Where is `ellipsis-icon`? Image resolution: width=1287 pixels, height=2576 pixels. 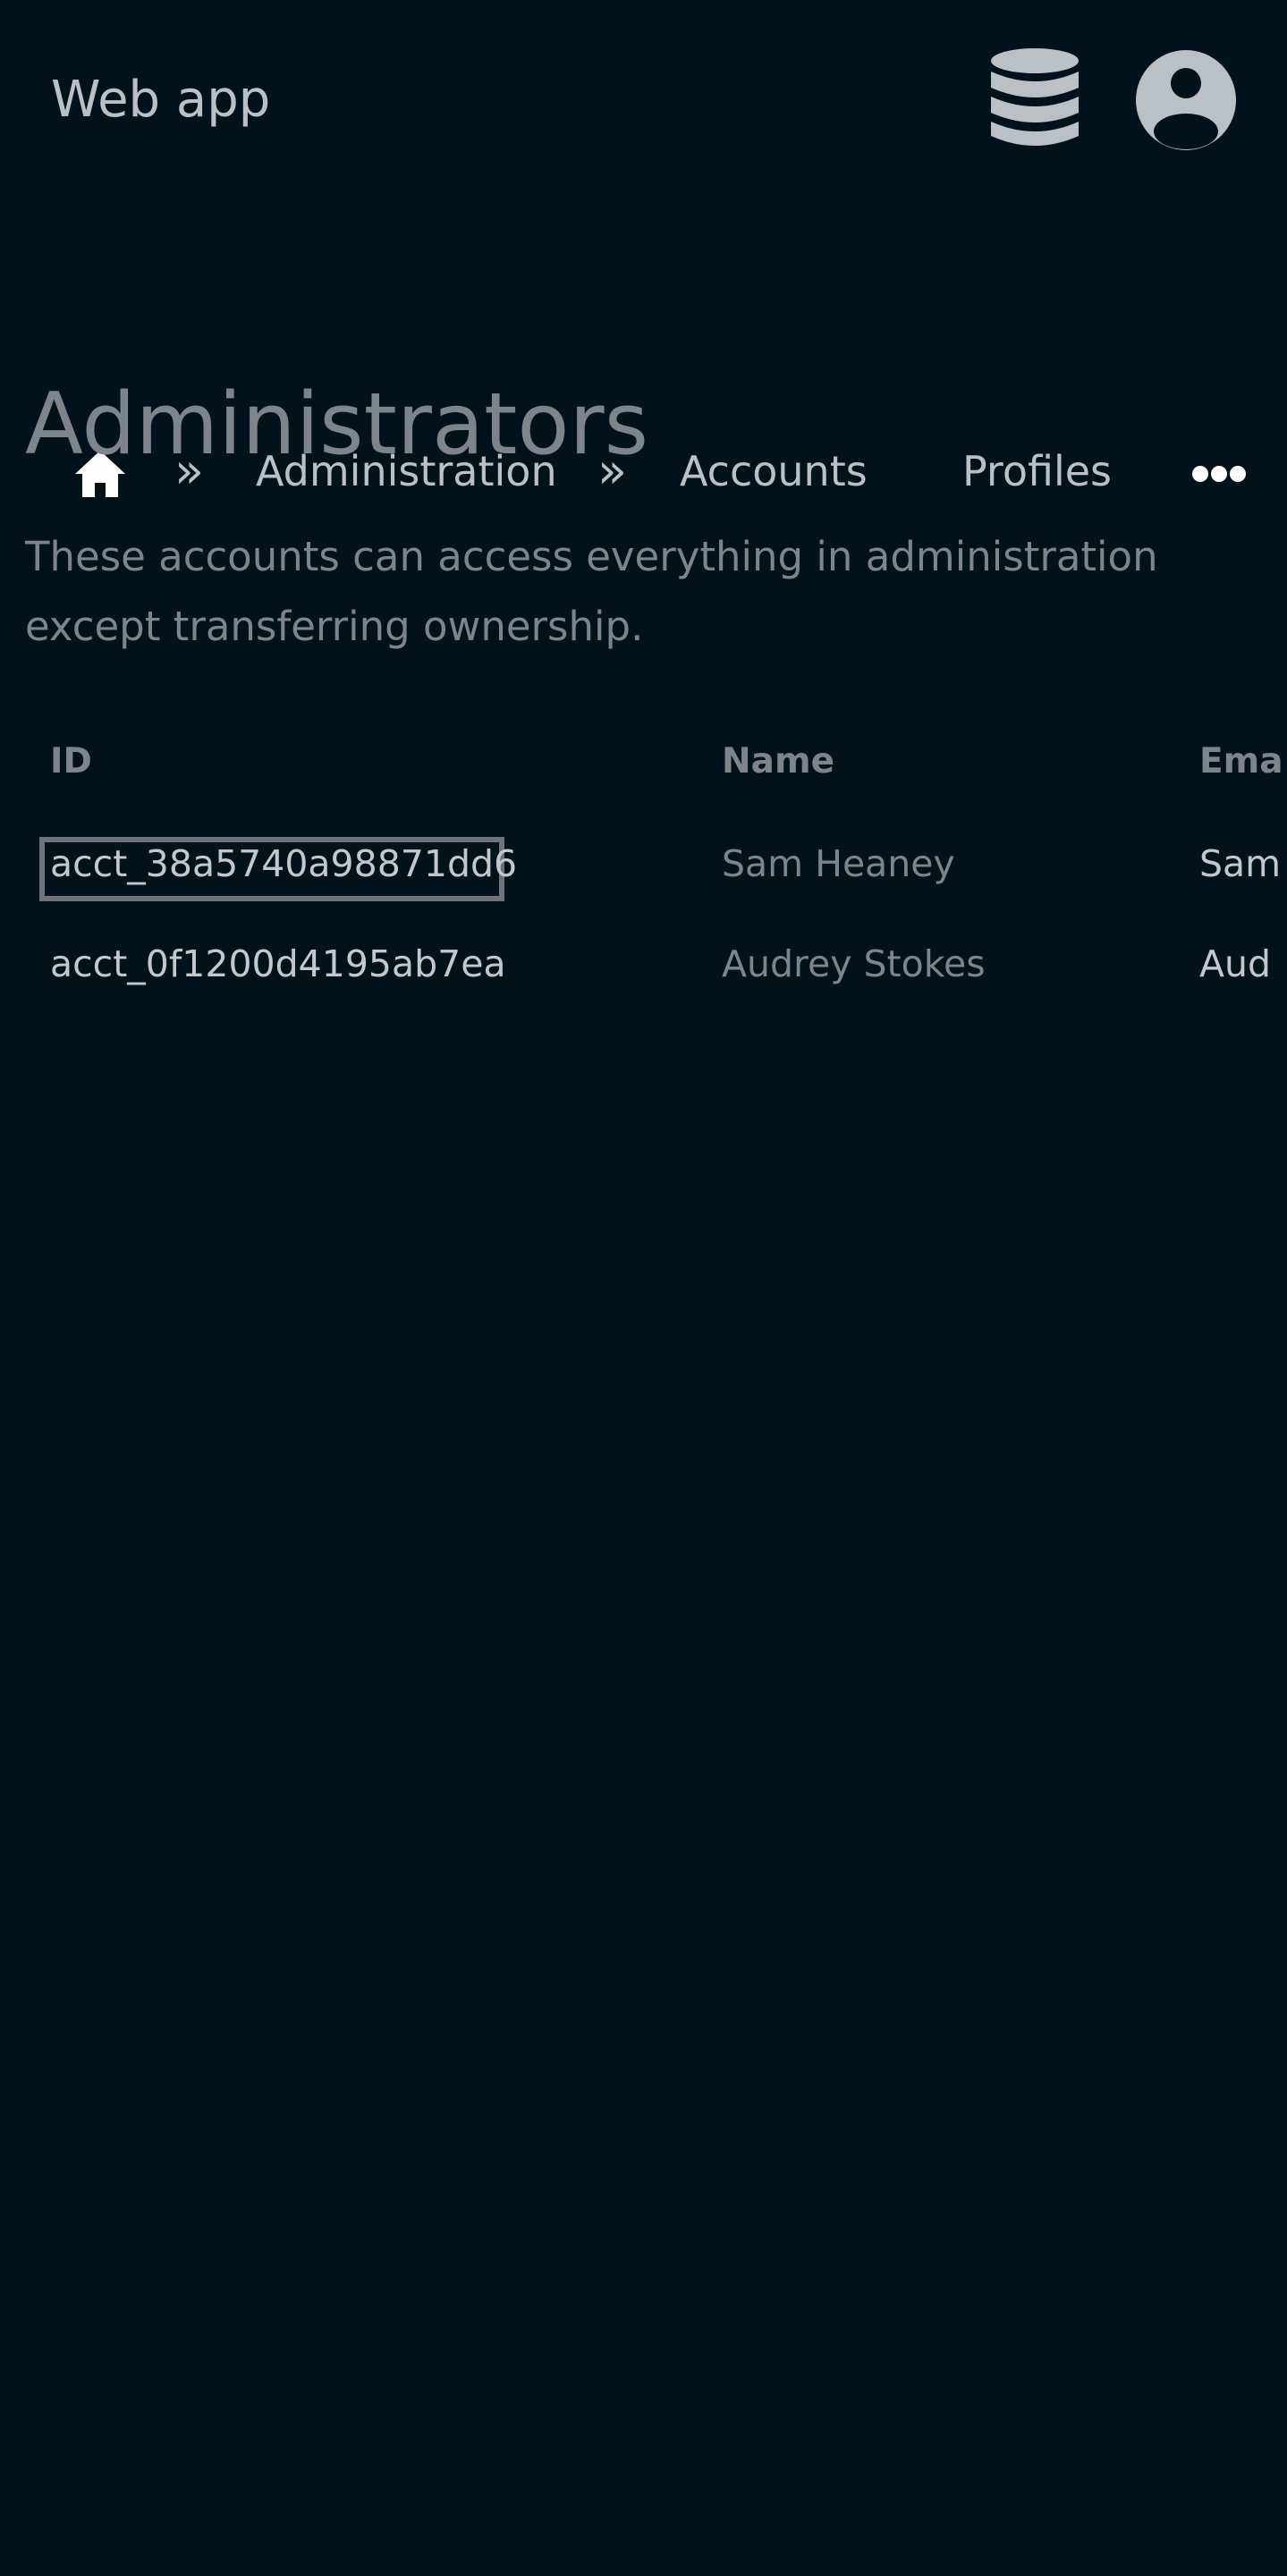 ellipsis-icon is located at coordinates (1219, 474).